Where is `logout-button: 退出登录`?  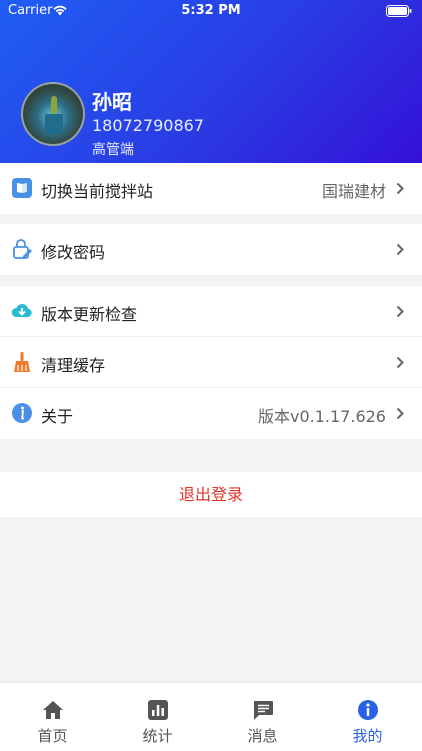 logout-button: 退出登录 is located at coordinates (211, 494).